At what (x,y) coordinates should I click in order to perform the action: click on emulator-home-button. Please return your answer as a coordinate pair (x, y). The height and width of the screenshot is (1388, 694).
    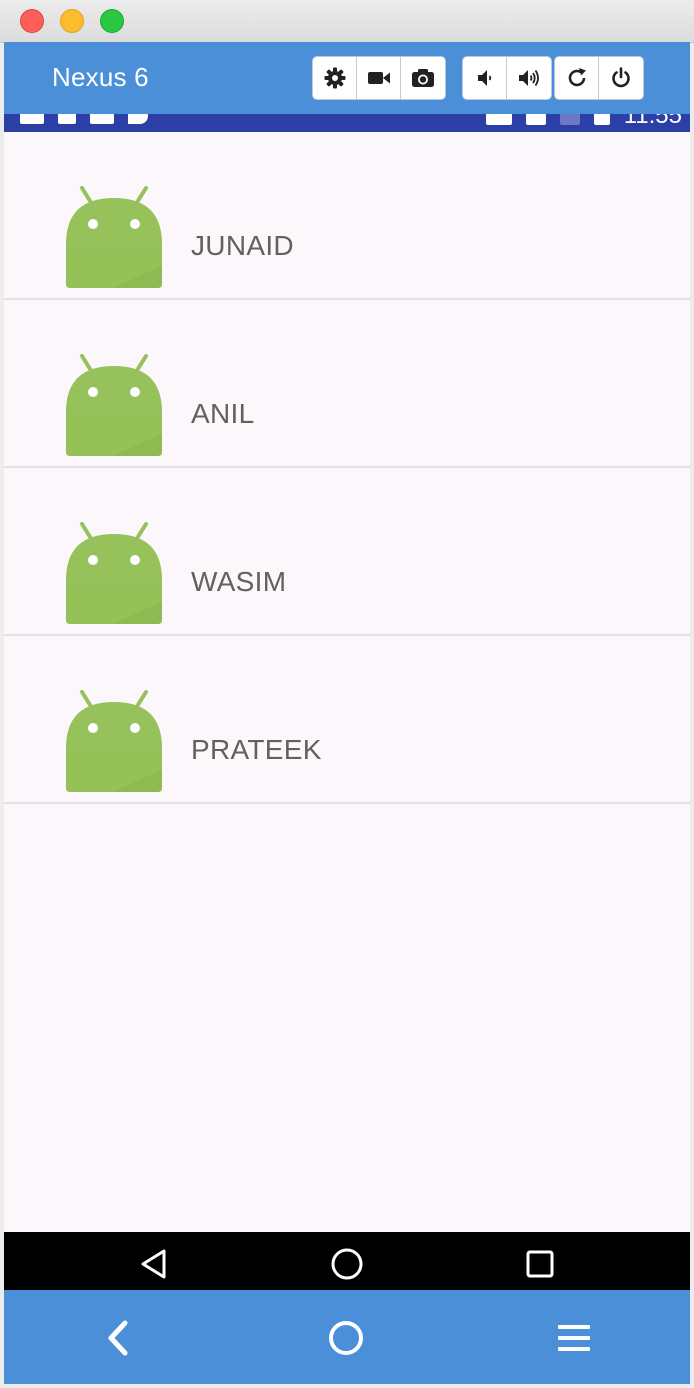
    Looking at the image, I should click on (346, 1338).